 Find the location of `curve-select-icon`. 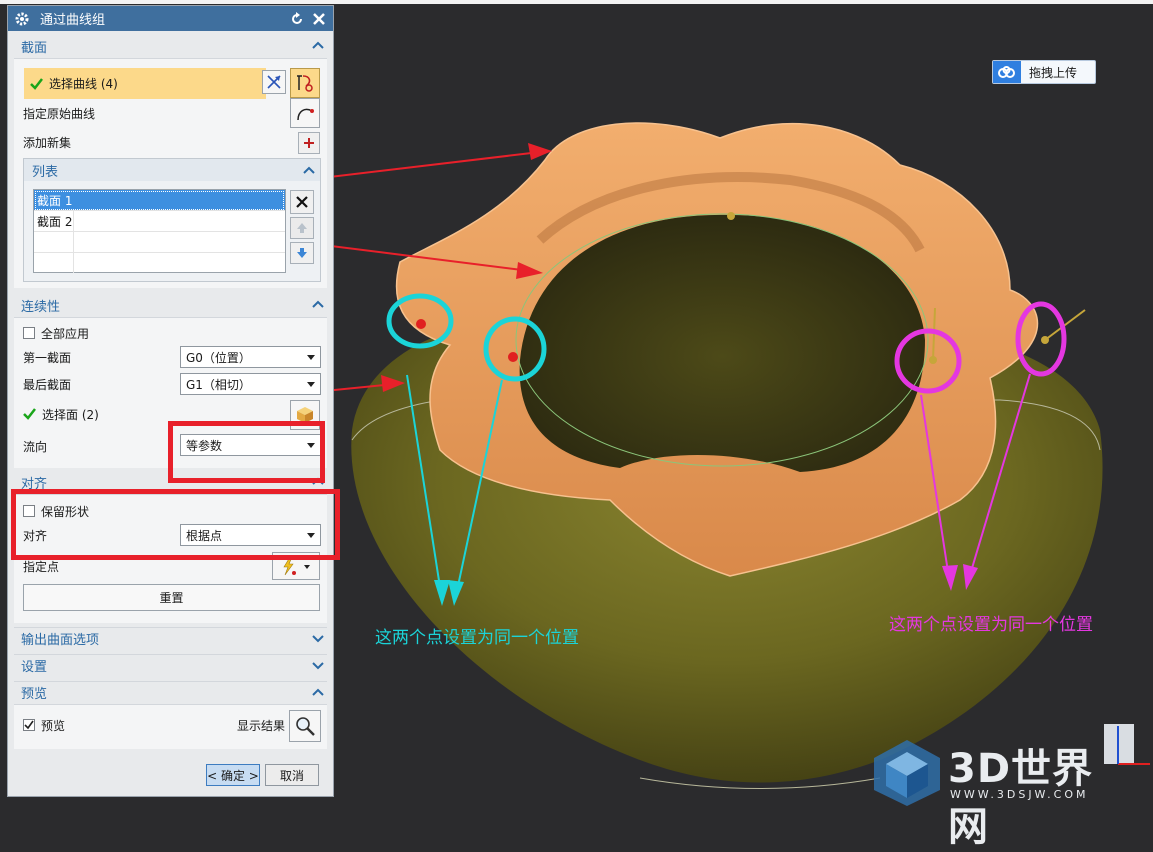

curve-select-icon is located at coordinates (305, 83).